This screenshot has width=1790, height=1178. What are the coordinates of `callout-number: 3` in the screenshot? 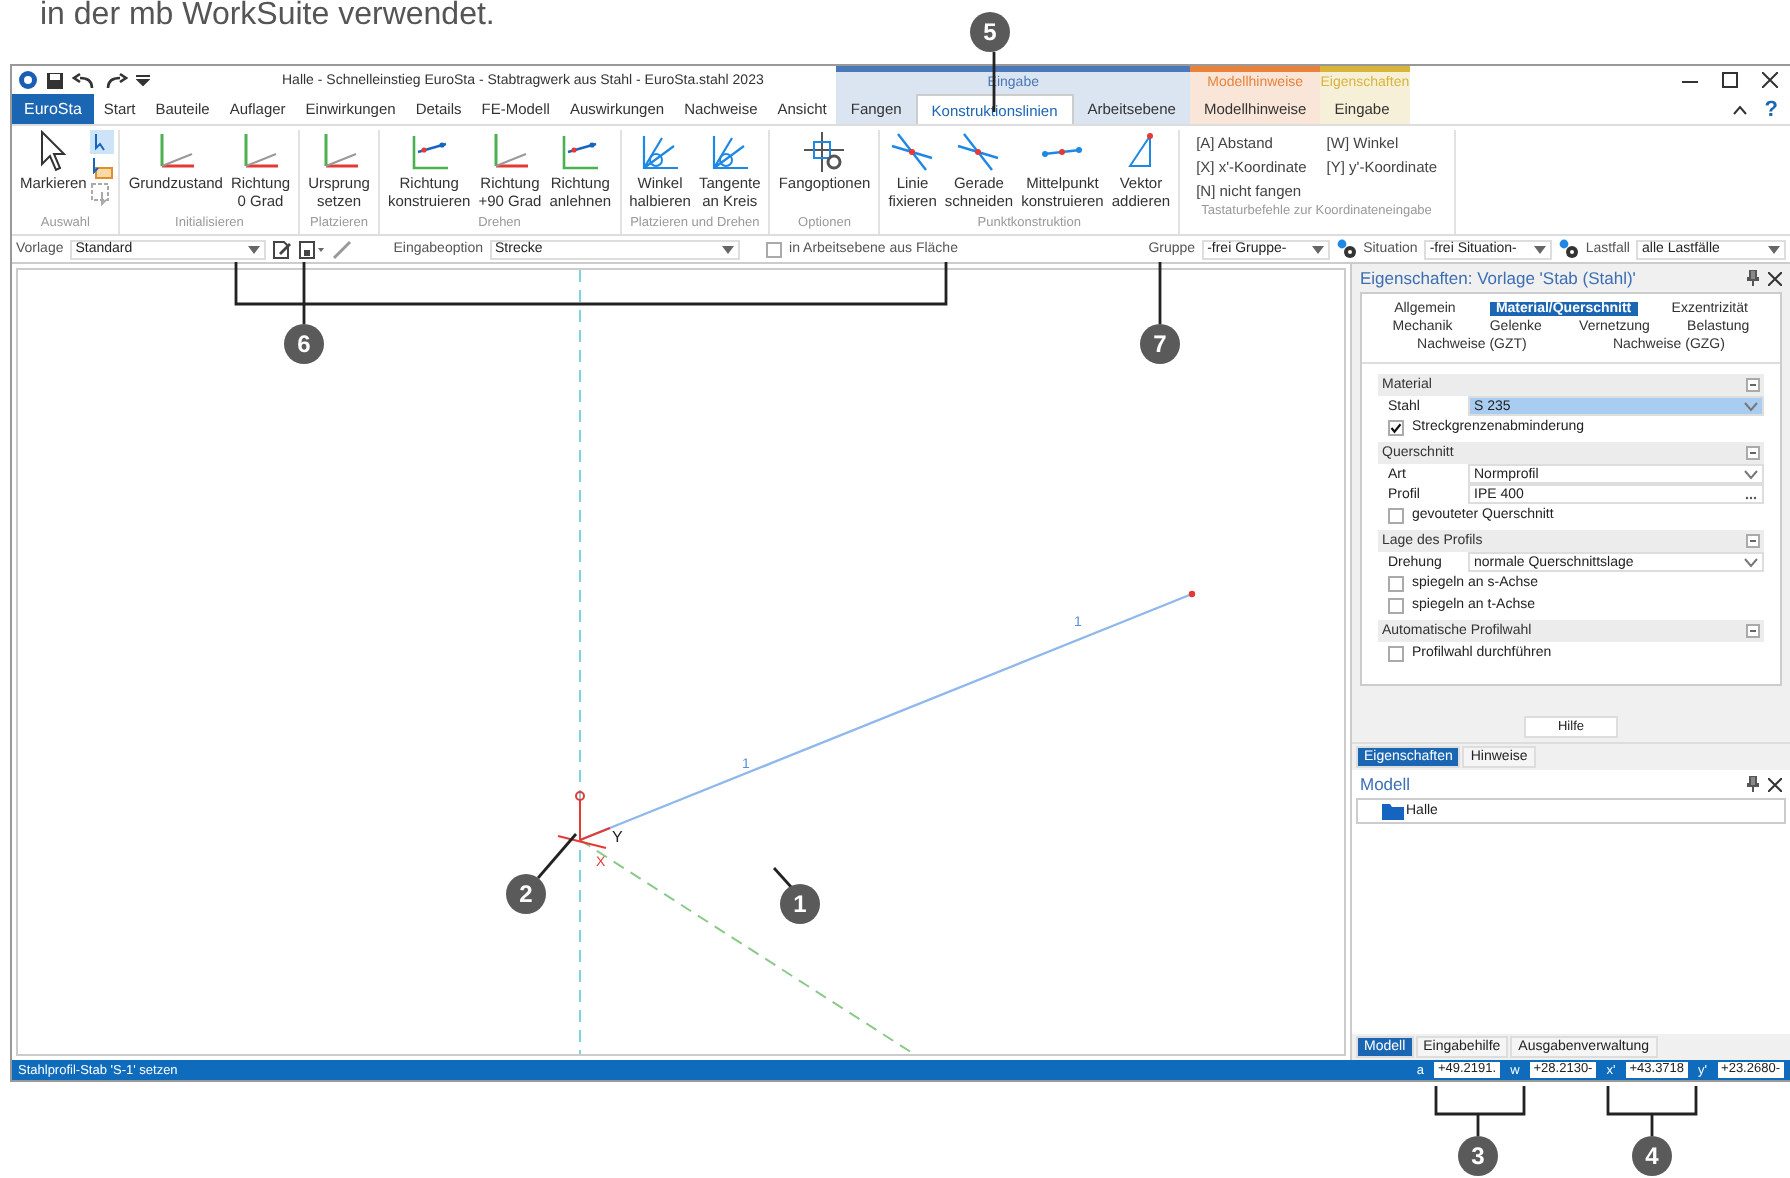 It's located at (1478, 1156).